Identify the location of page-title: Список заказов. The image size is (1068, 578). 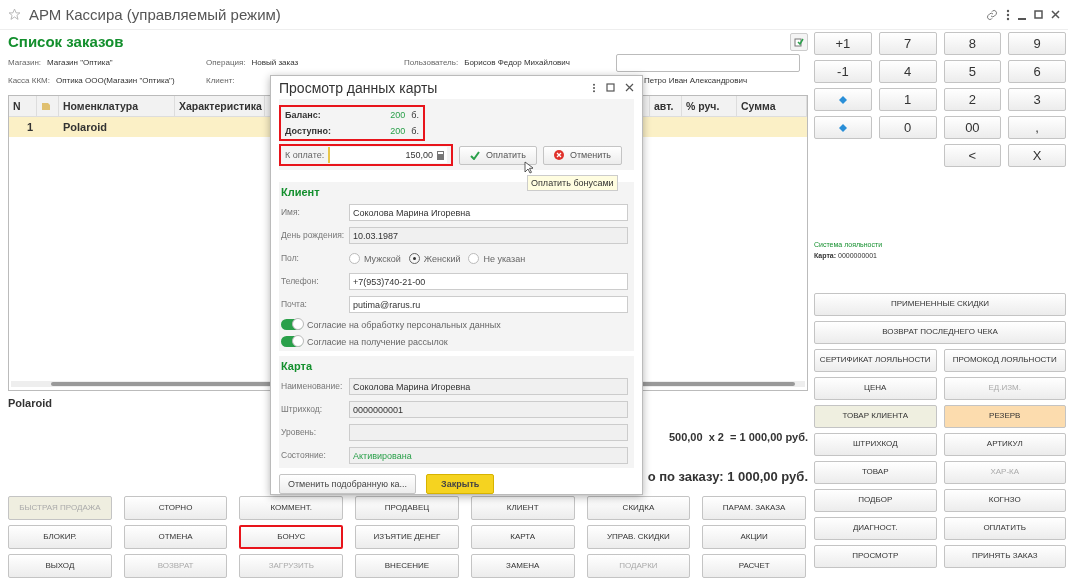
(66, 42).